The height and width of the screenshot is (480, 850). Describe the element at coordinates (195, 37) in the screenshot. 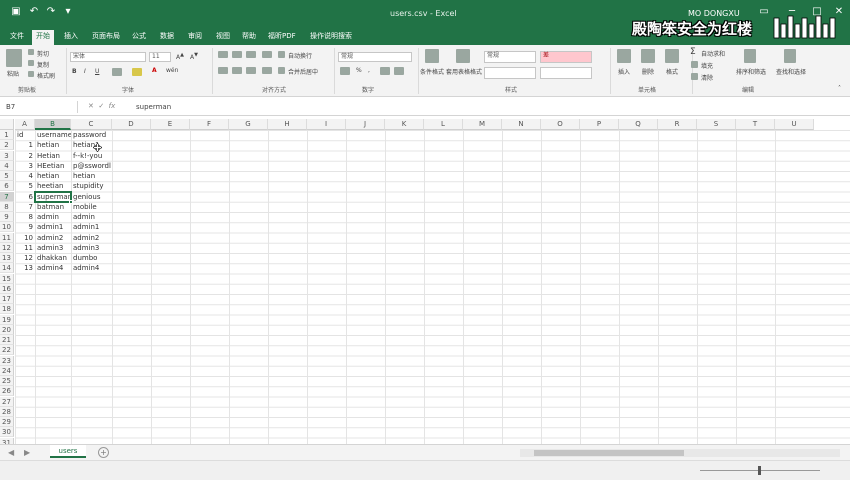

I see `tab-6: 审阅` at that location.